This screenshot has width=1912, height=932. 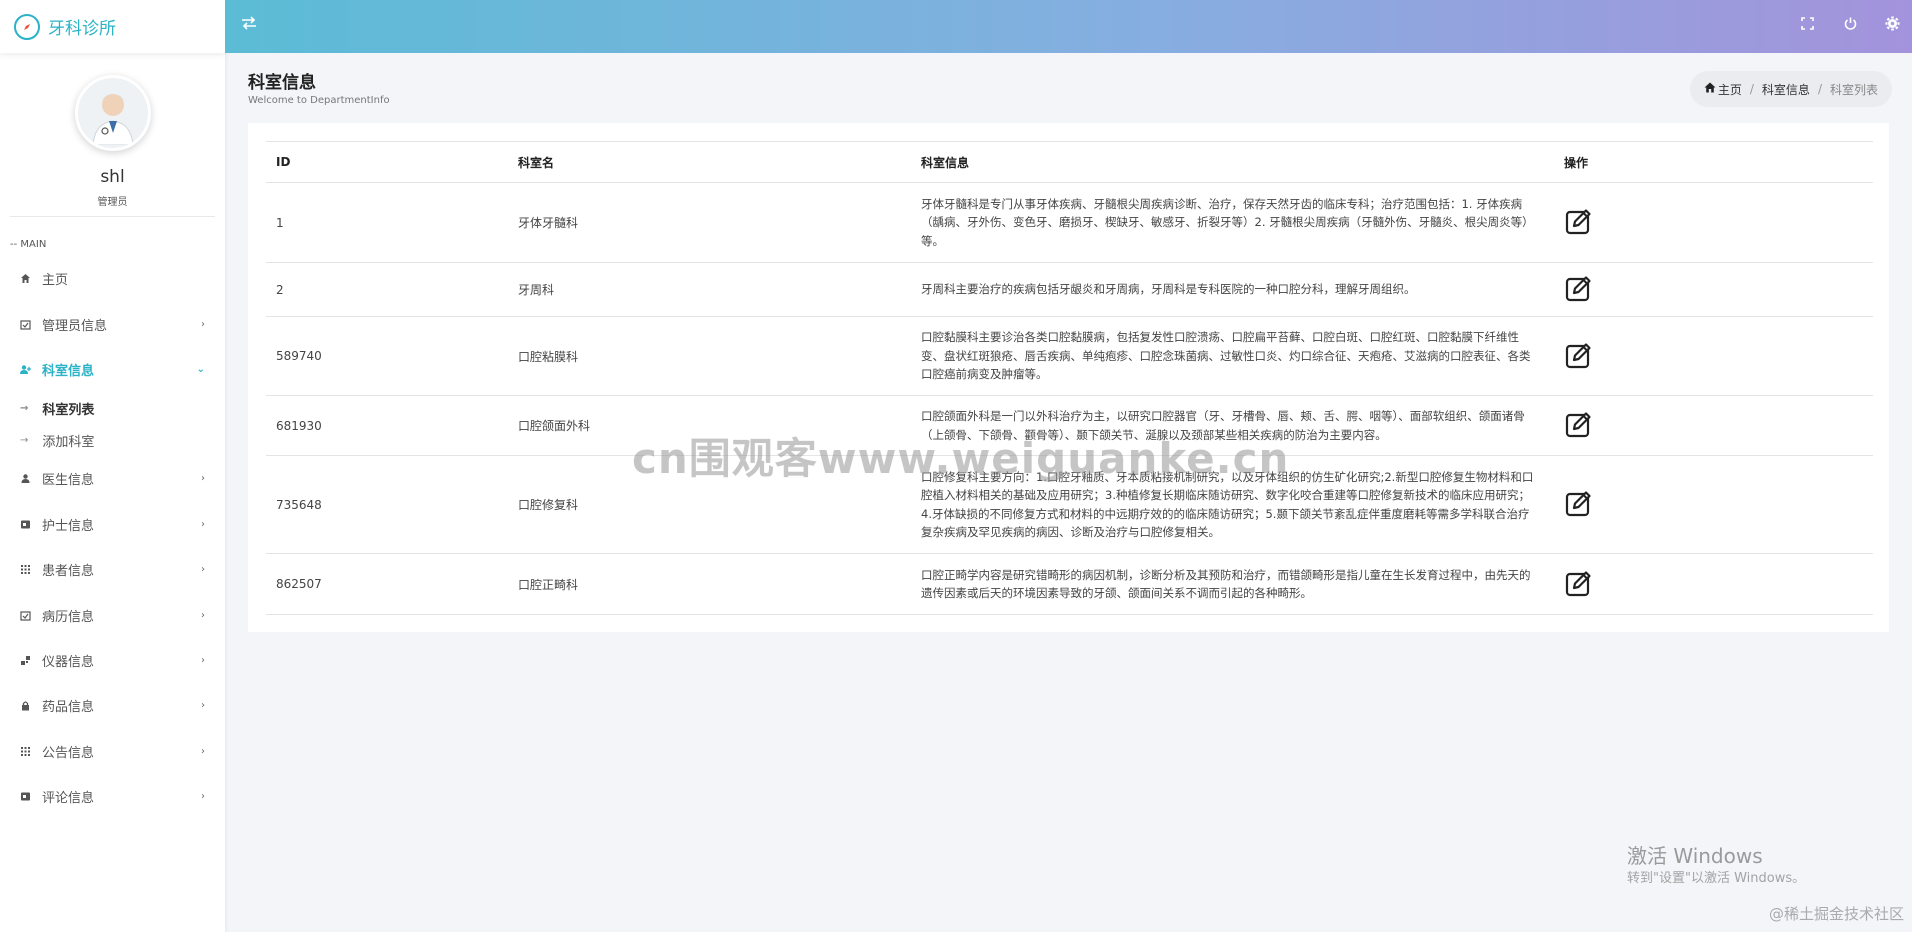 What do you see at coordinates (27, 26) in the screenshot?
I see `compass-logo-icon` at bounding box center [27, 26].